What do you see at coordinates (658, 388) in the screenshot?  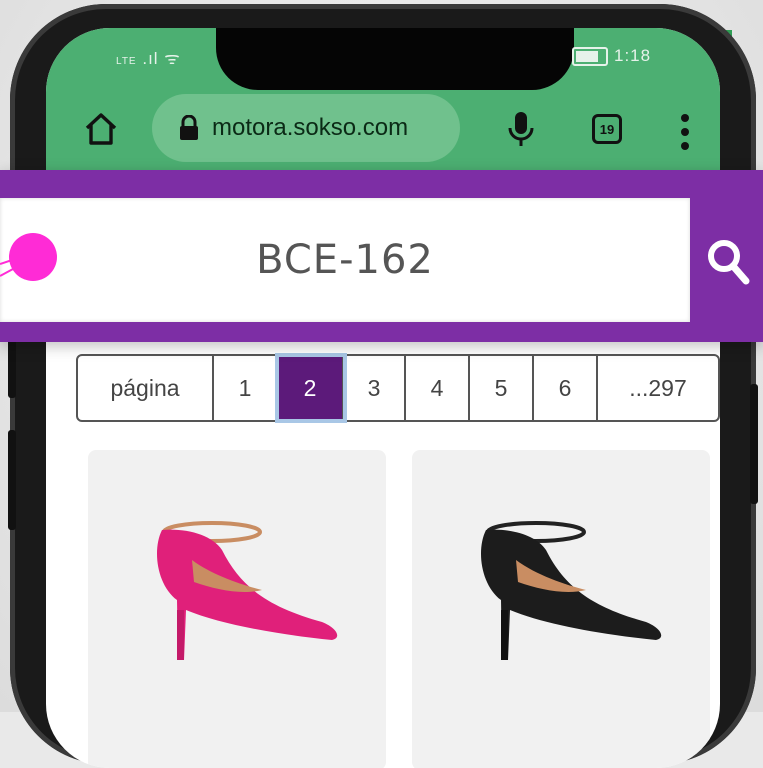 I see `last-page-link: ...297` at bounding box center [658, 388].